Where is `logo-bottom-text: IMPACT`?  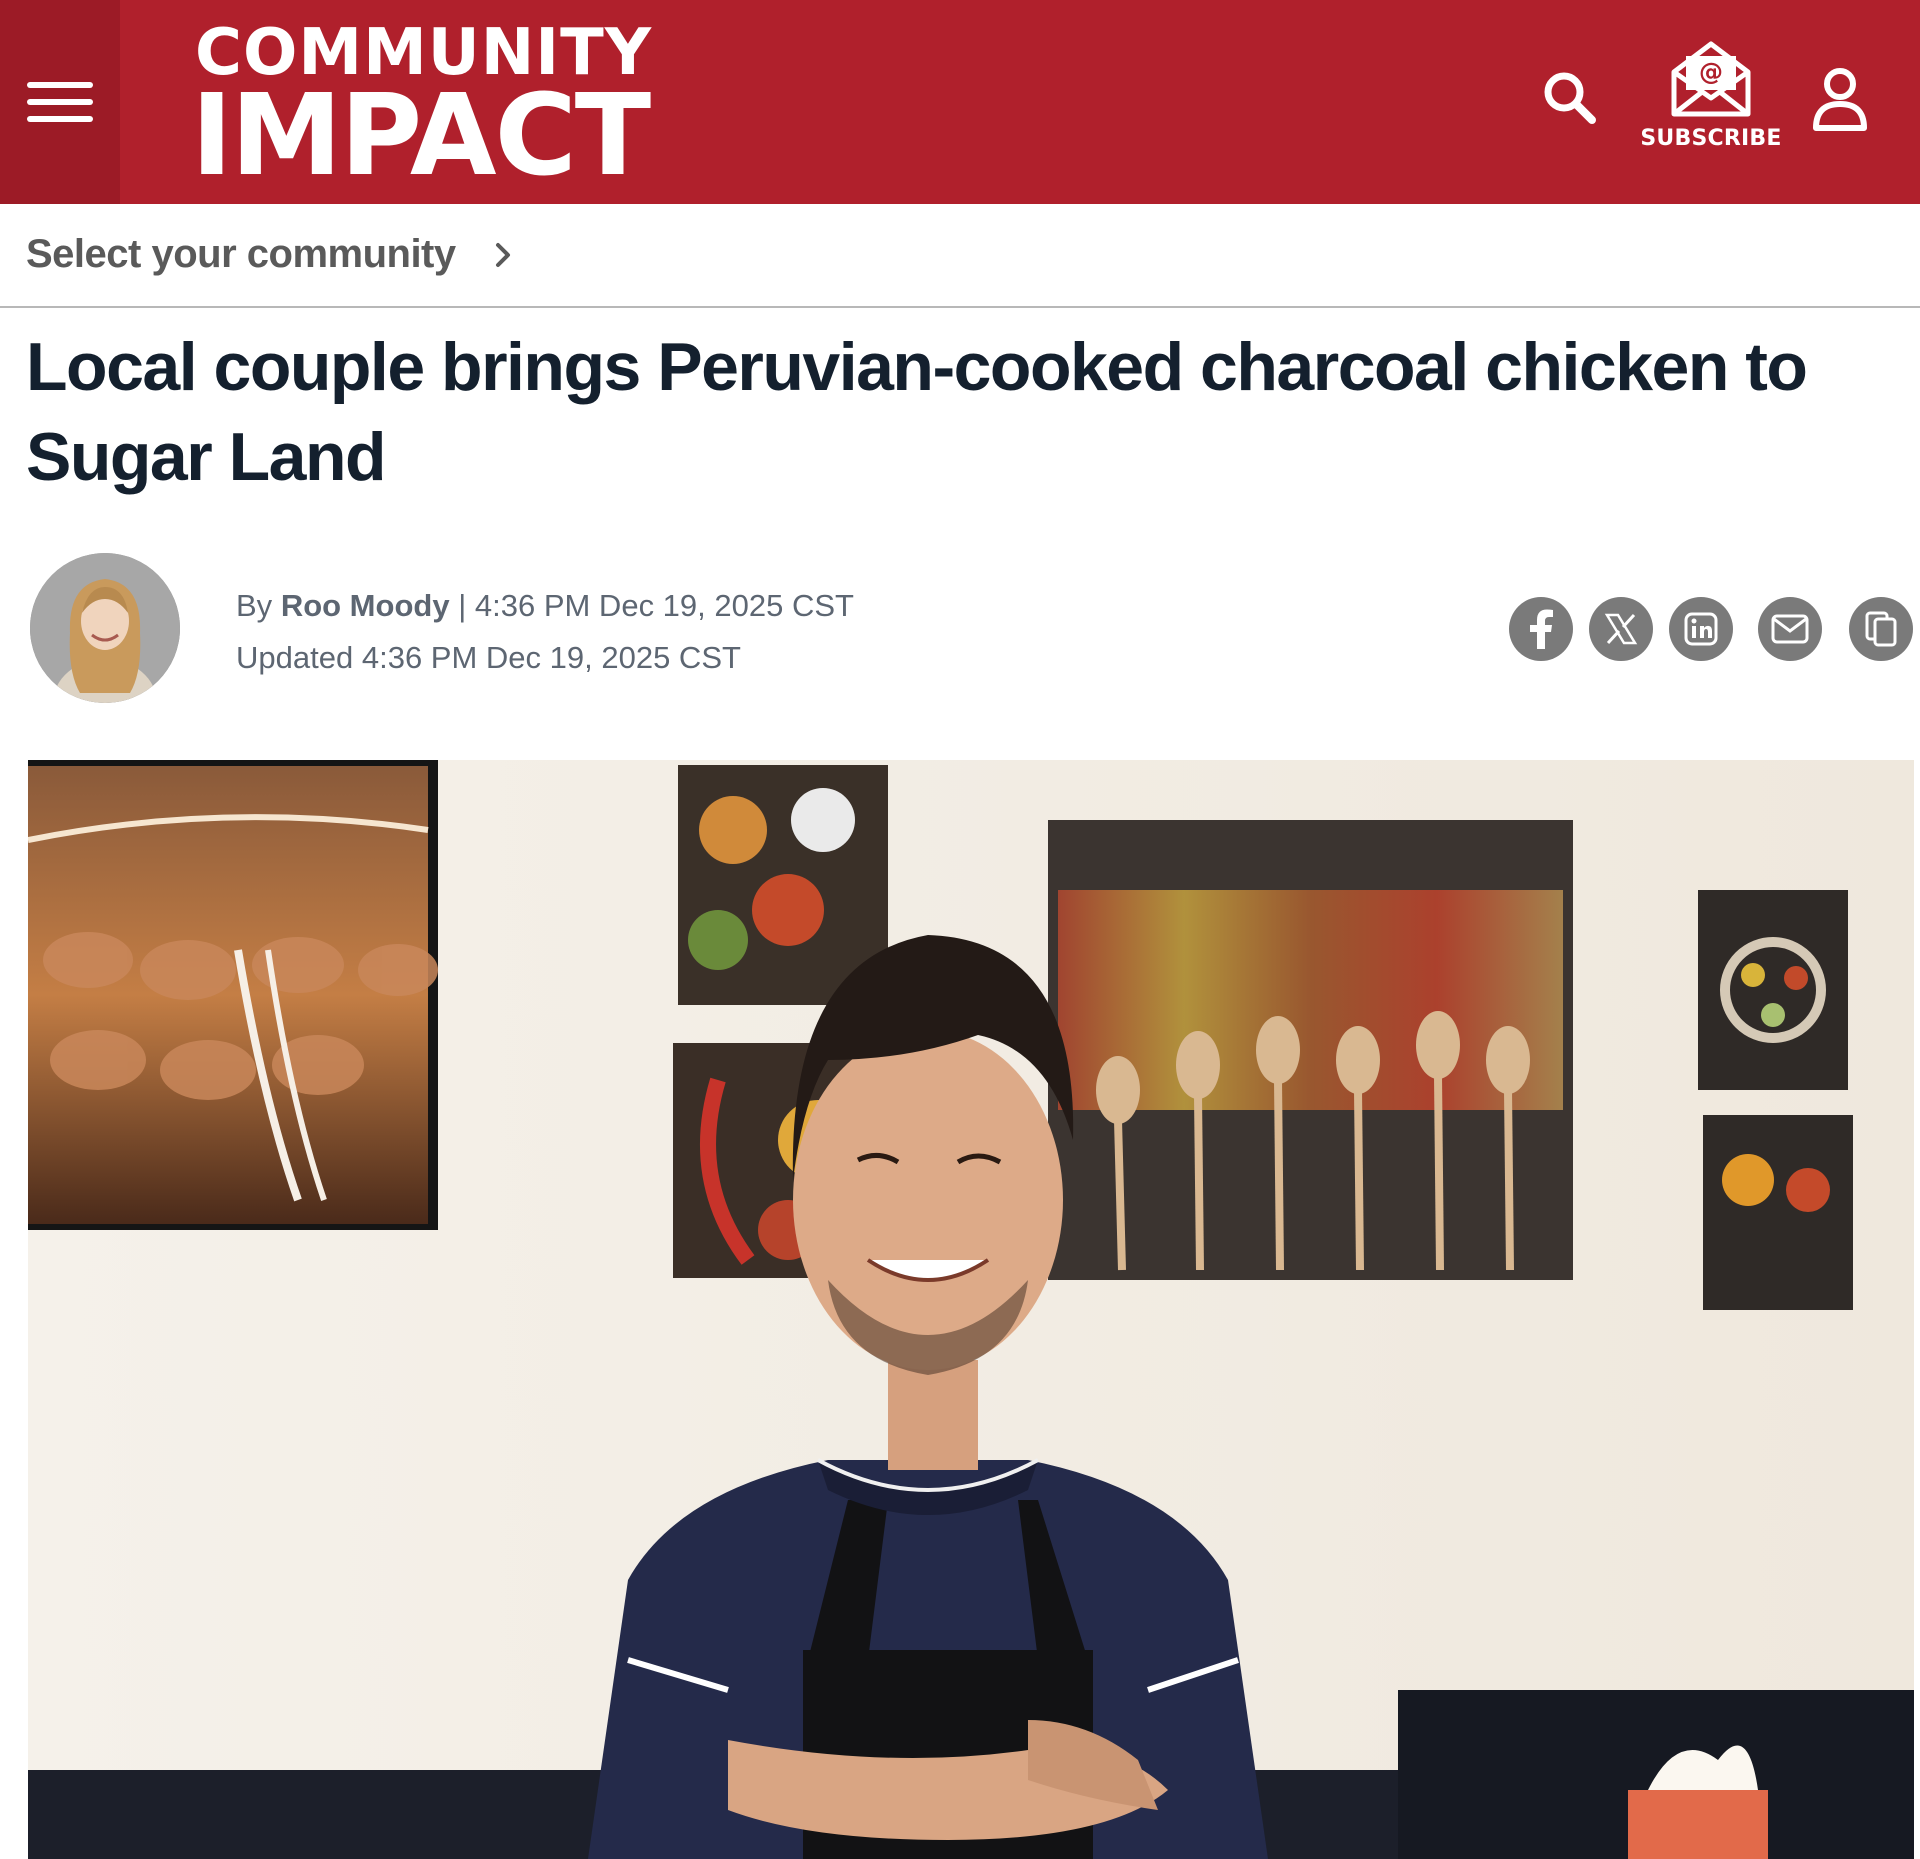
logo-bottom-text: IMPACT is located at coordinates (421, 136).